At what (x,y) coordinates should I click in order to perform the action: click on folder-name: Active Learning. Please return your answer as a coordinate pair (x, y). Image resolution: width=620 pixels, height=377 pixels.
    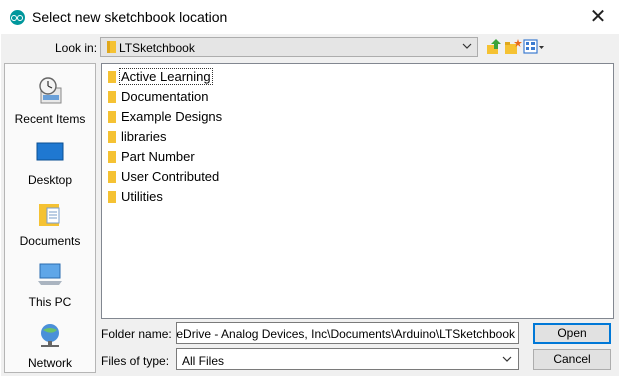
    Looking at the image, I should click on (166, 76).